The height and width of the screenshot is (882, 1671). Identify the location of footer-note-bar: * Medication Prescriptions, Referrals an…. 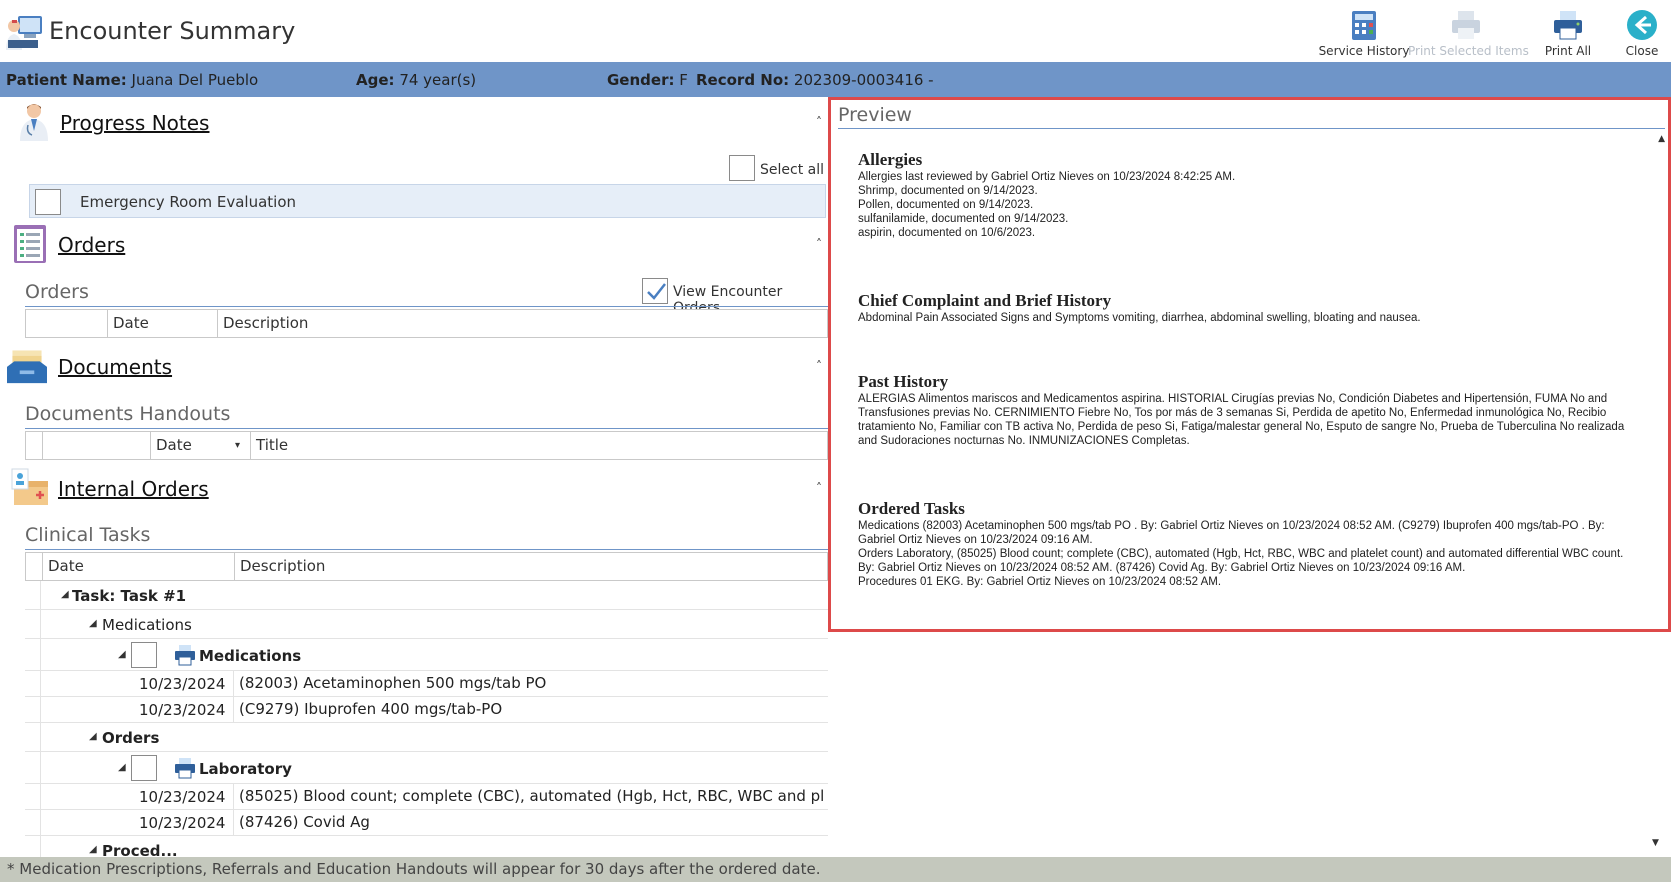
(835, 869).